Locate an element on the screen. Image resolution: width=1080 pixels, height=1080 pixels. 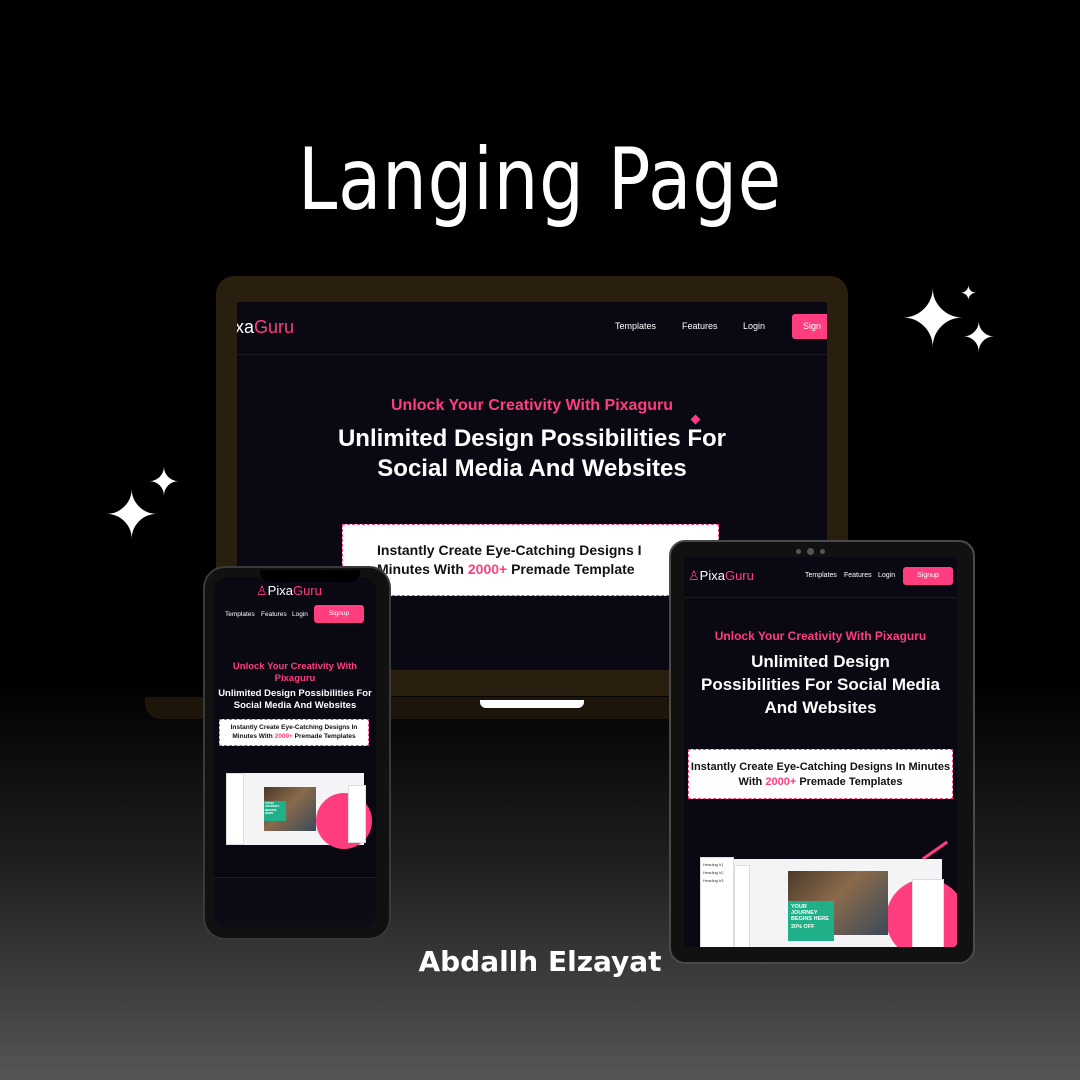
preview-banner: YOUR JOURNEY BEGINS HERE is located at coordinates (275, 811).